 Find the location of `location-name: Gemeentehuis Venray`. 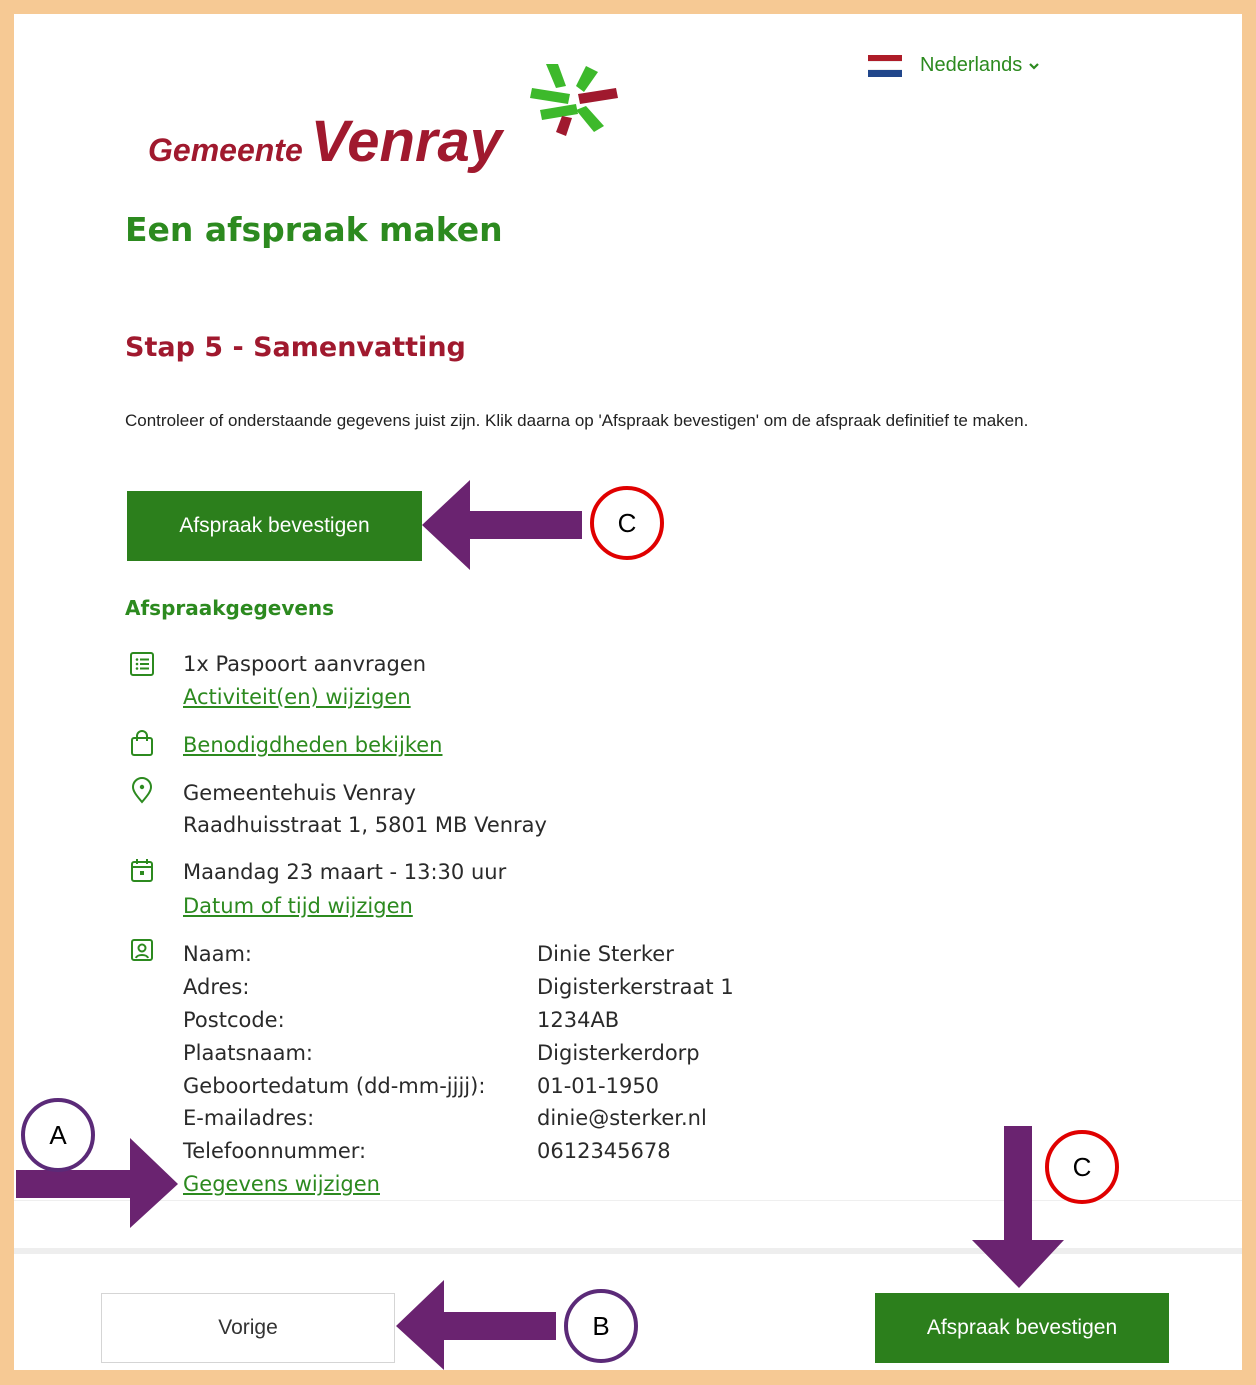

location-name: Gemeentehuis Venray is located at coordinates (299, 793).